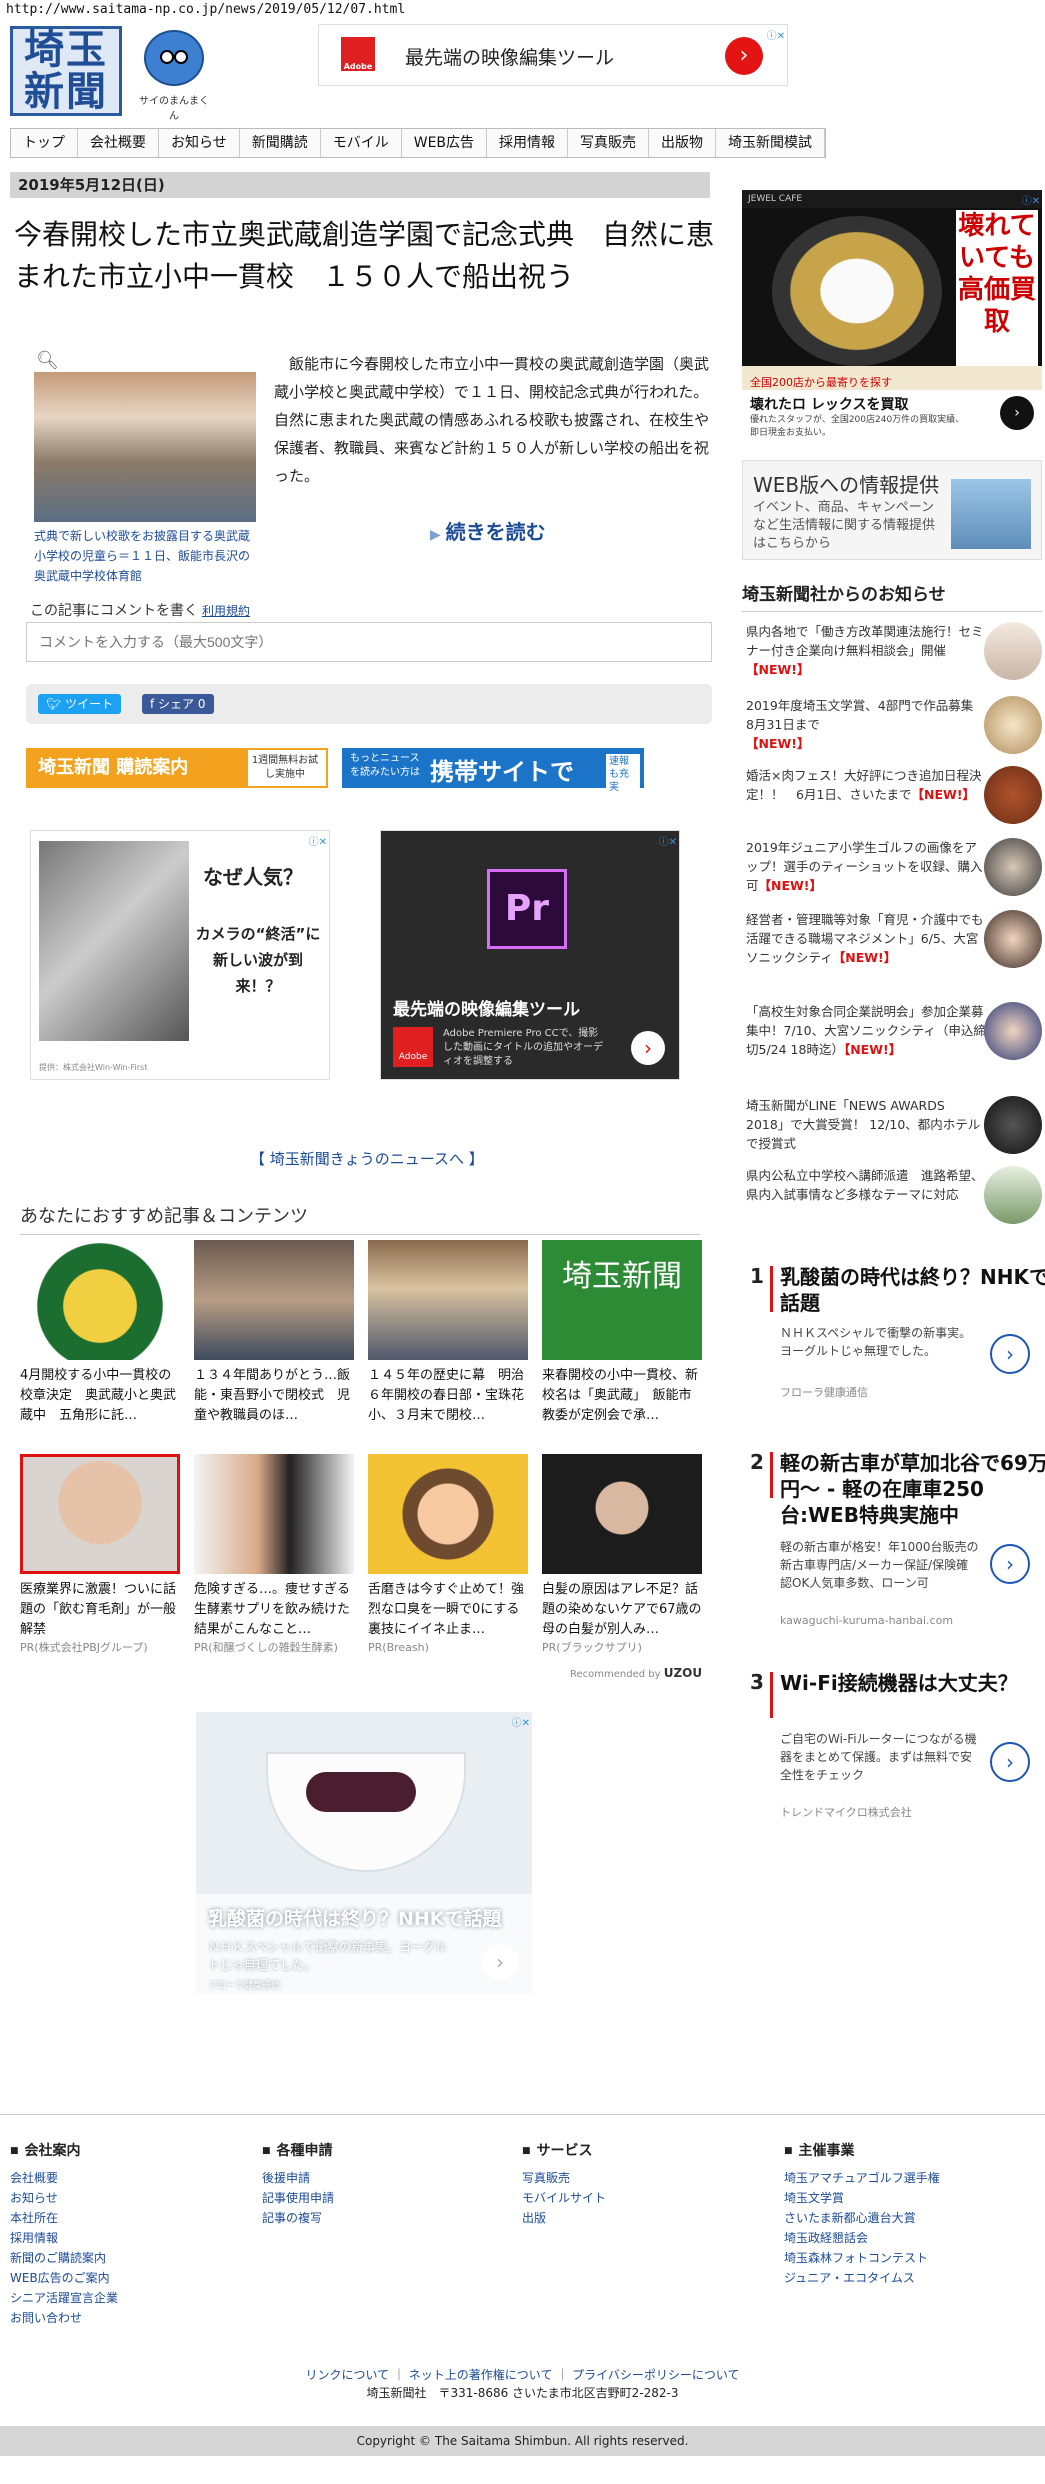 This screenshot has height=2484, width=1045. Describe the element at coordinates (120, 2258) in the screenshot. I see `footer-link: 新聞のご購読案内` at that location.